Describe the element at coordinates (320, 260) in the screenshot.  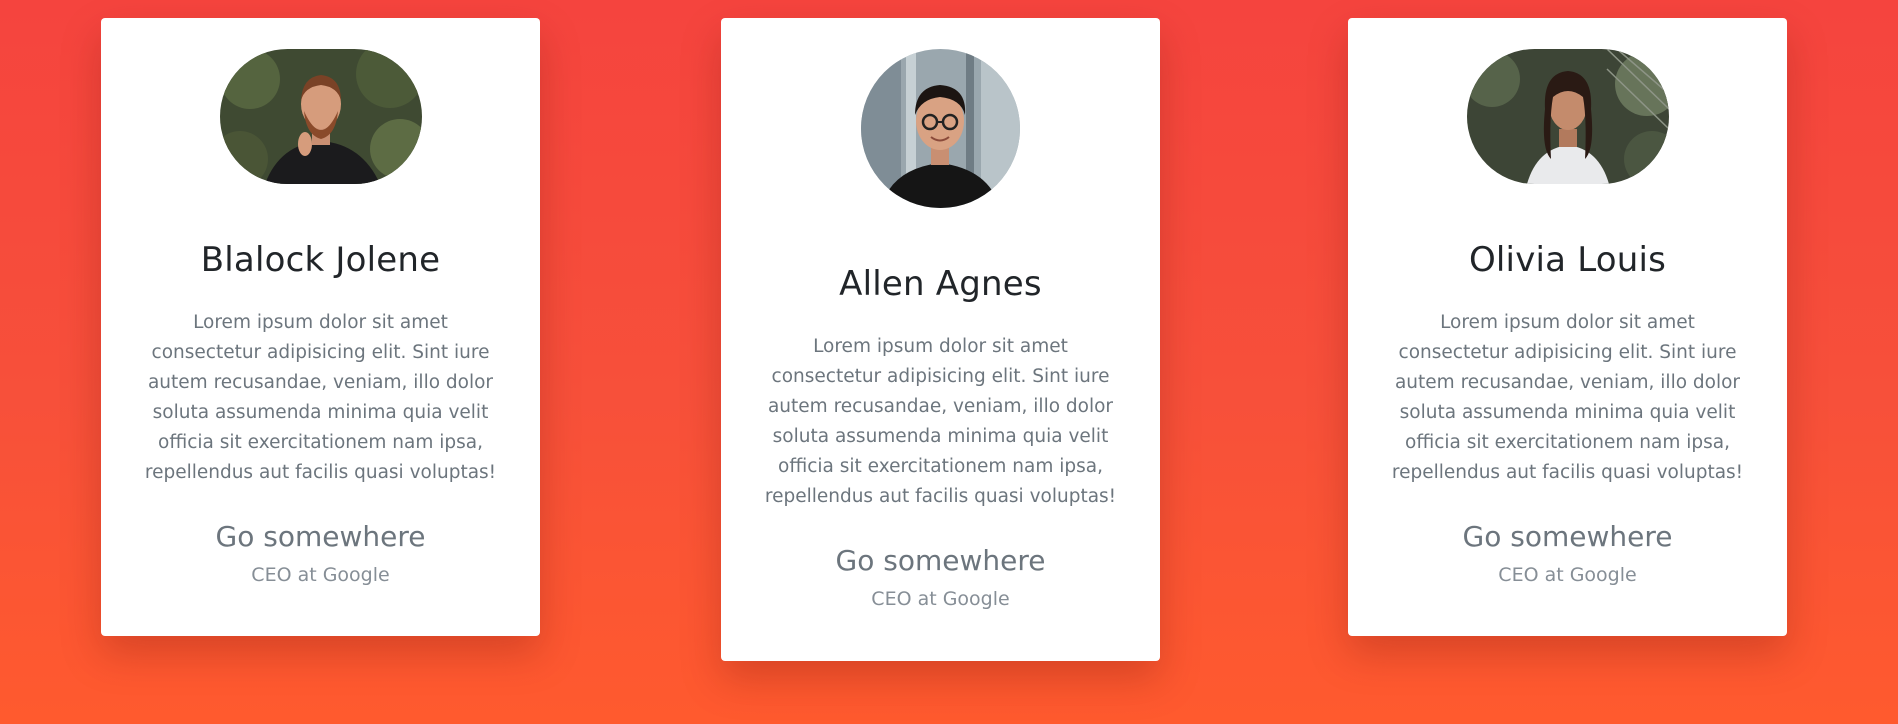
I see `person-name: Blalock Jolene` at that location.